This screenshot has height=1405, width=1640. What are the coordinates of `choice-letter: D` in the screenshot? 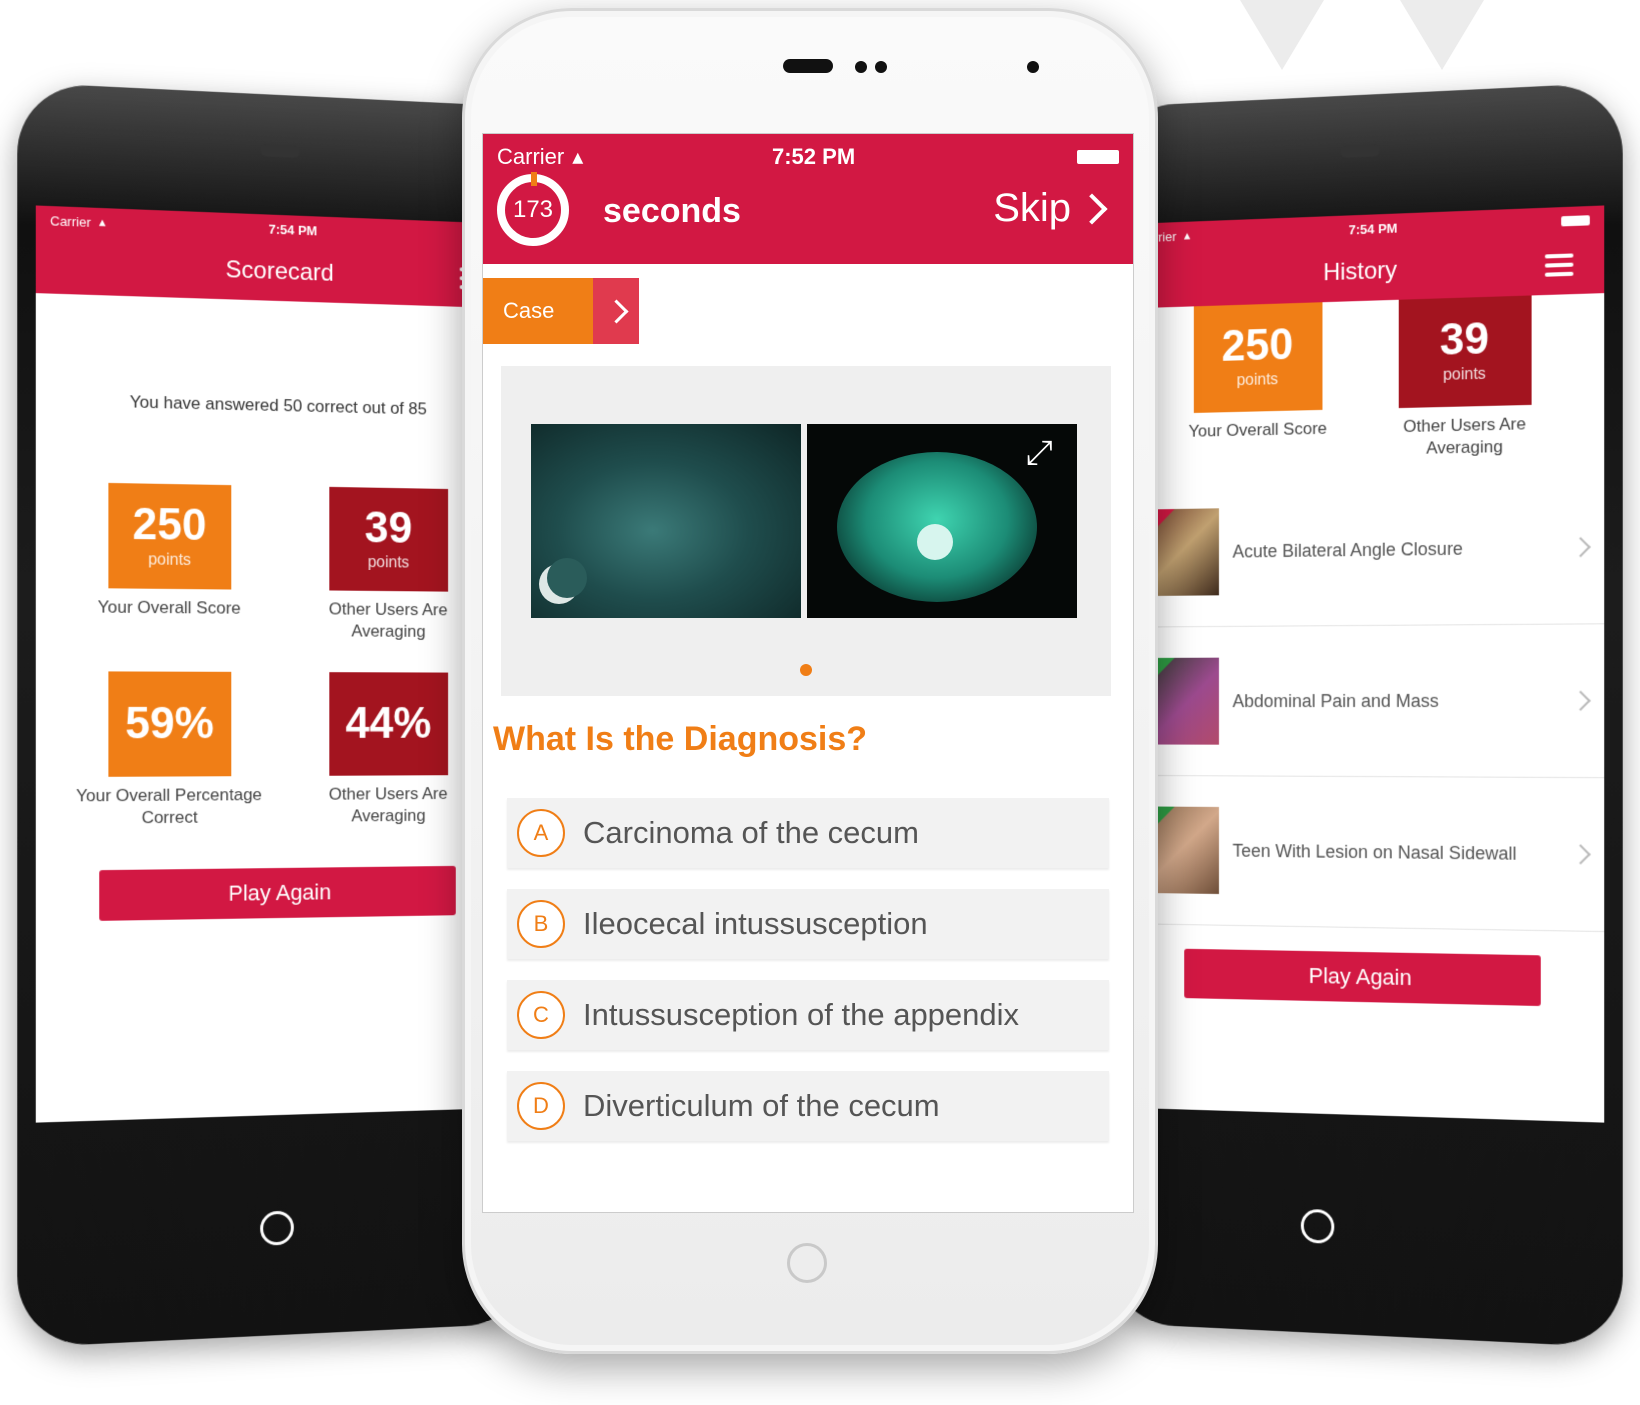 It's located at (541, 1106).